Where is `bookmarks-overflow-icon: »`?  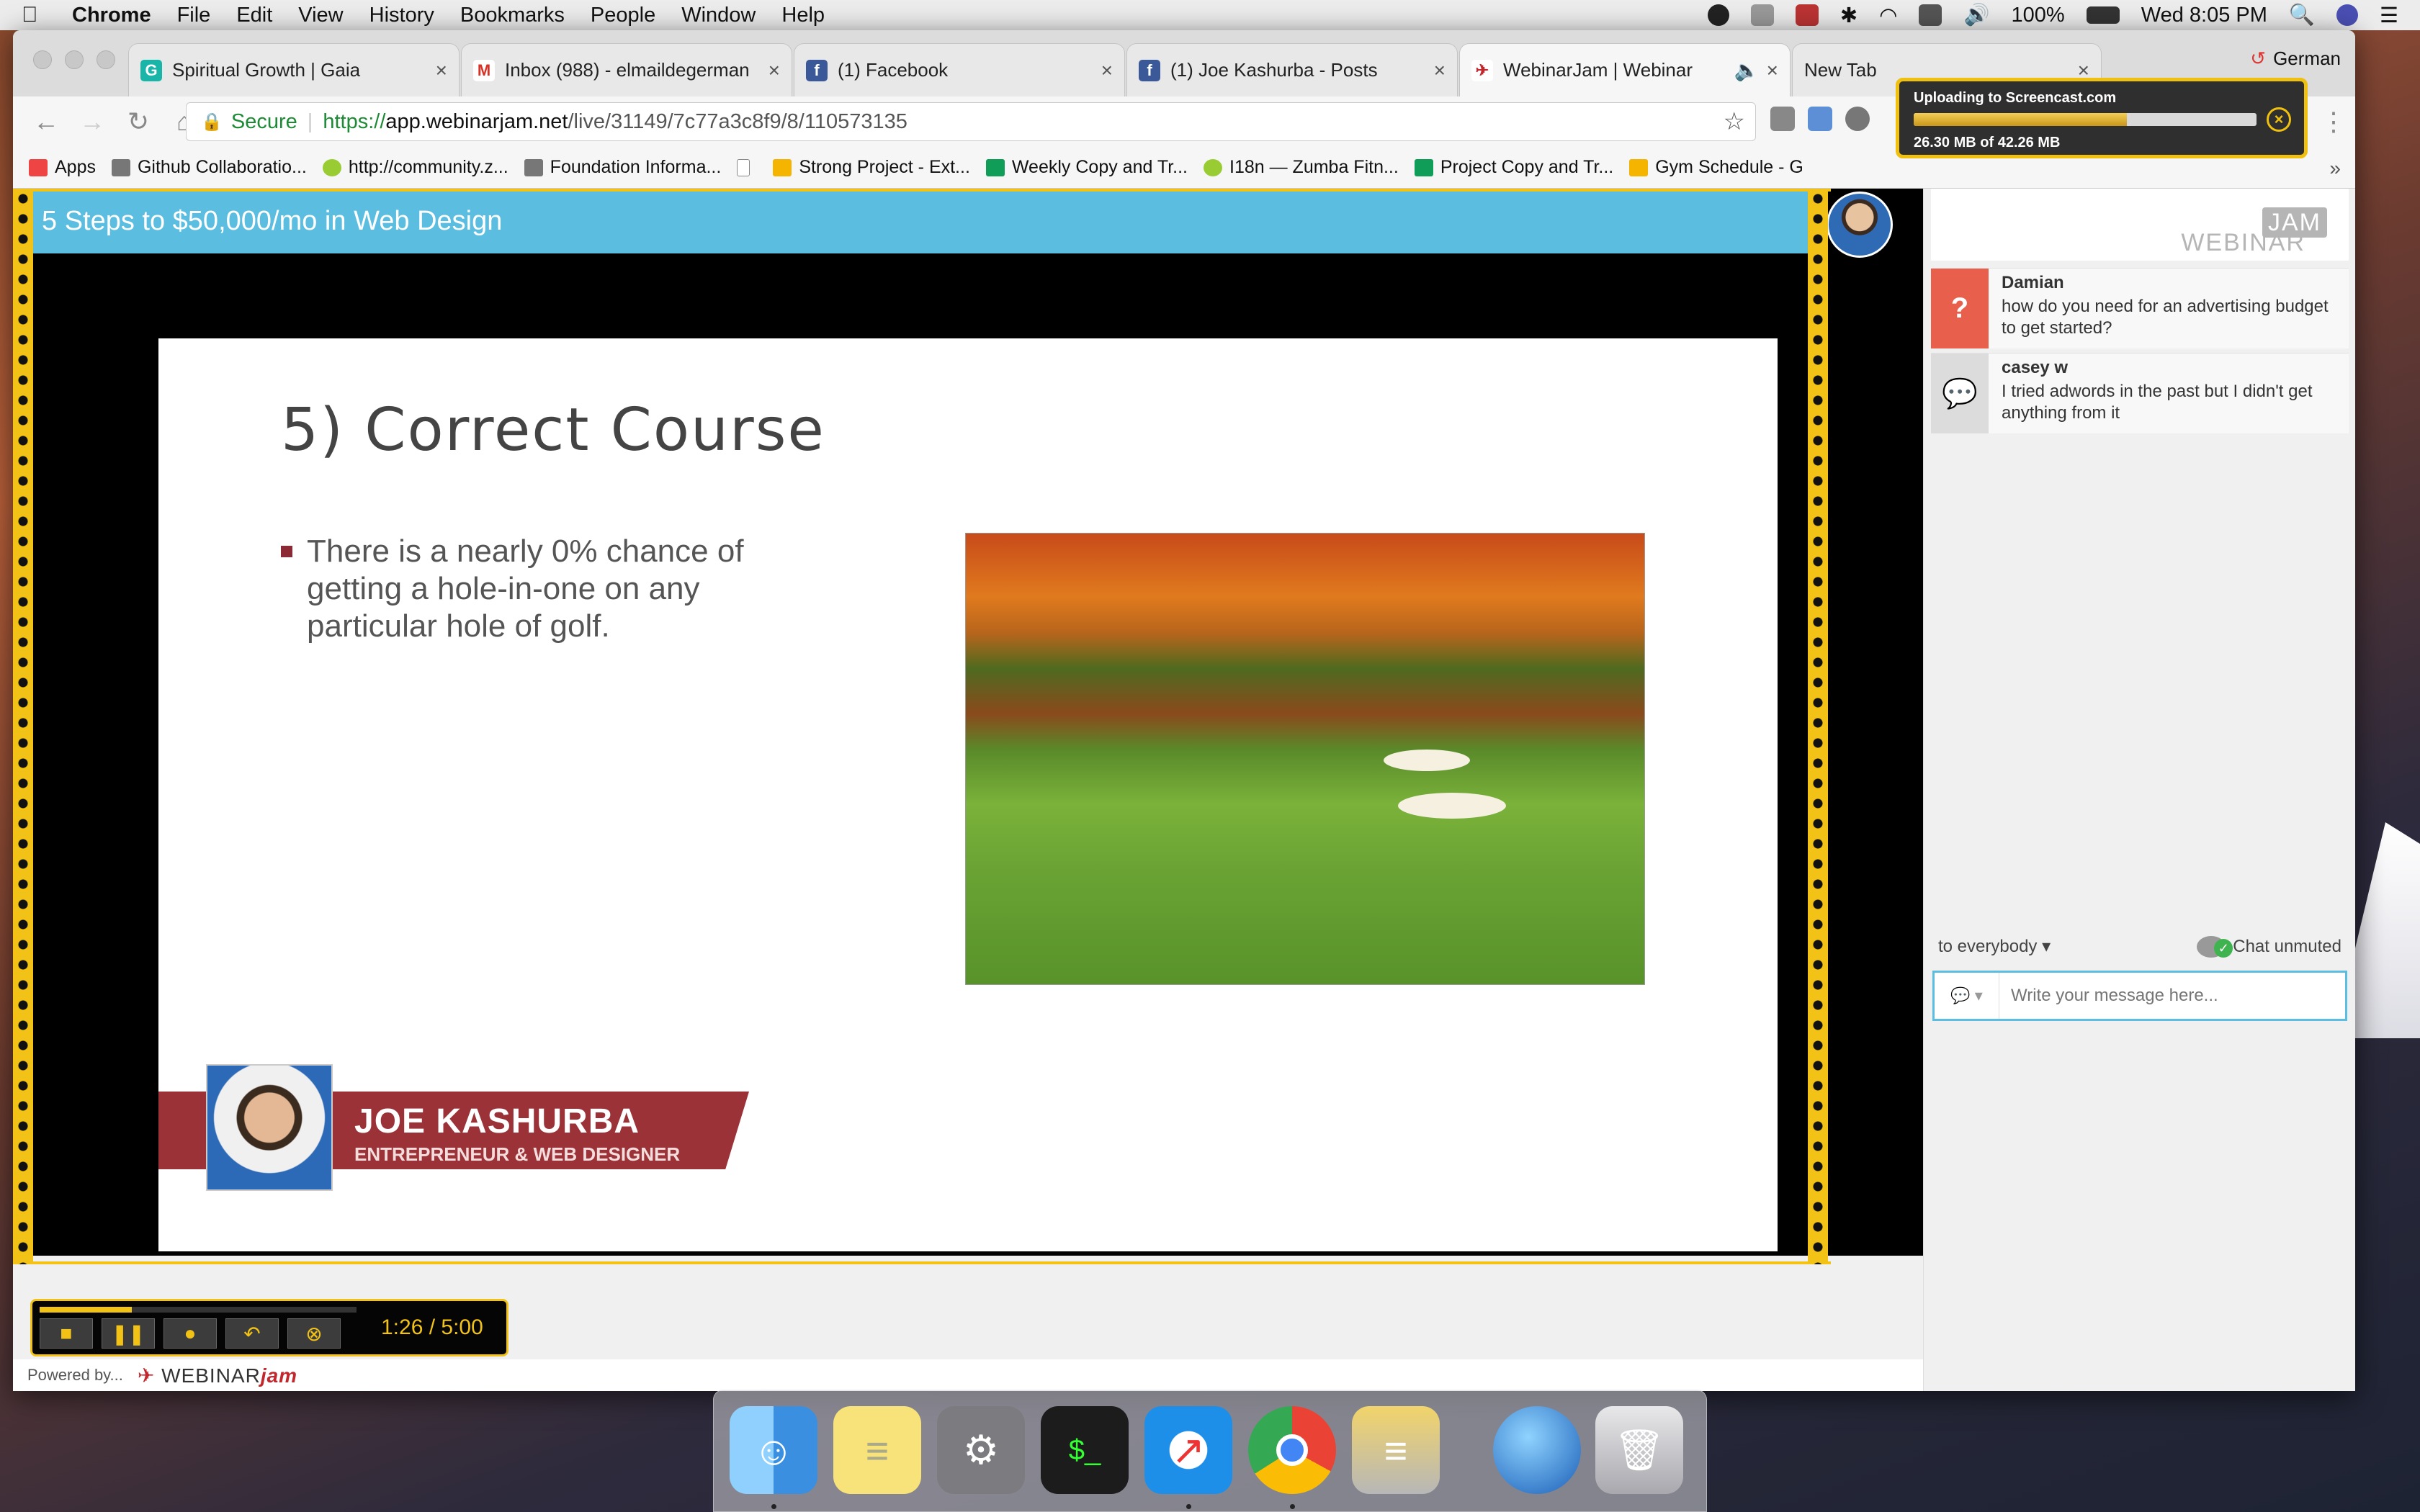
bookmarks-overflow-icon: » is located at coordinates (2335, 168).